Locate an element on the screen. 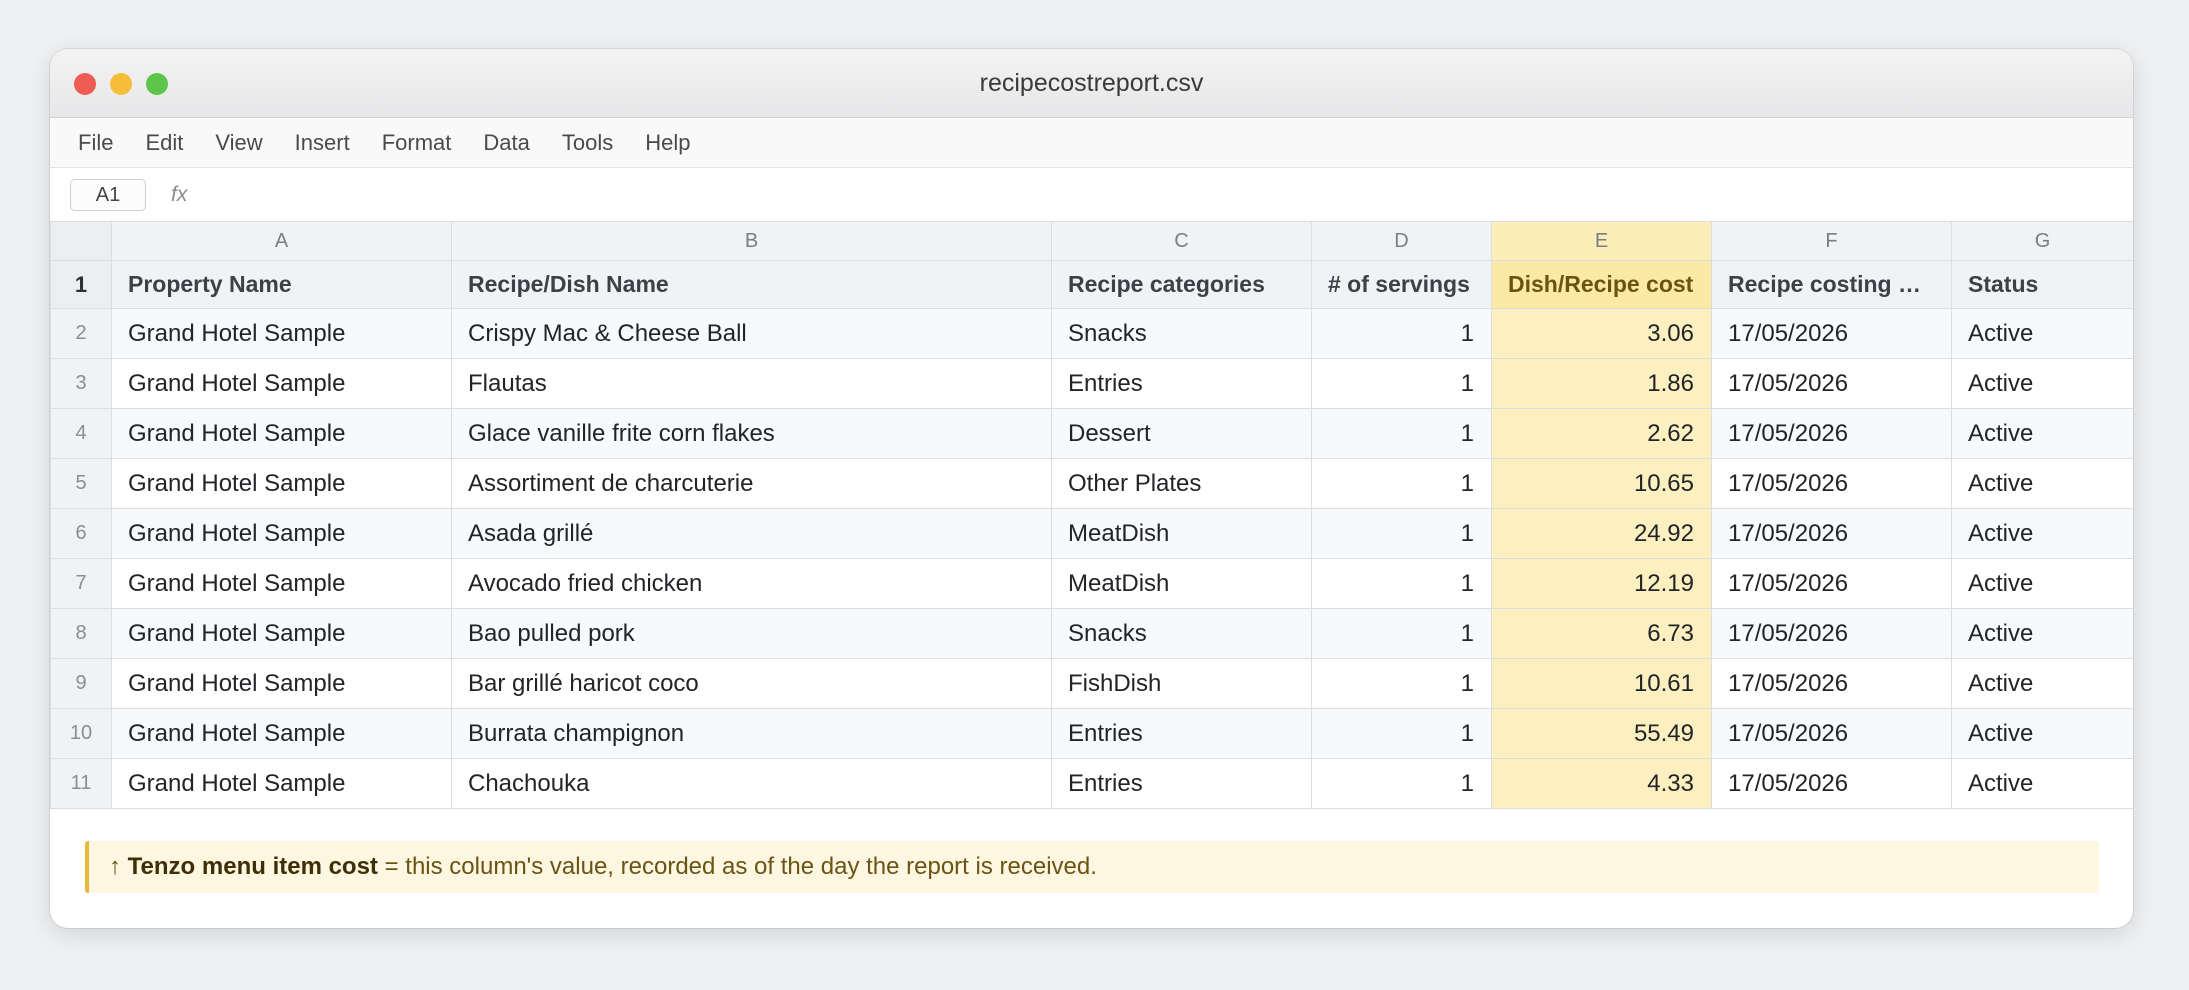 Image resolution: width=2189 pixels, height=990 pixels. menu-tools: Tools is located at coordinates (587, 143).